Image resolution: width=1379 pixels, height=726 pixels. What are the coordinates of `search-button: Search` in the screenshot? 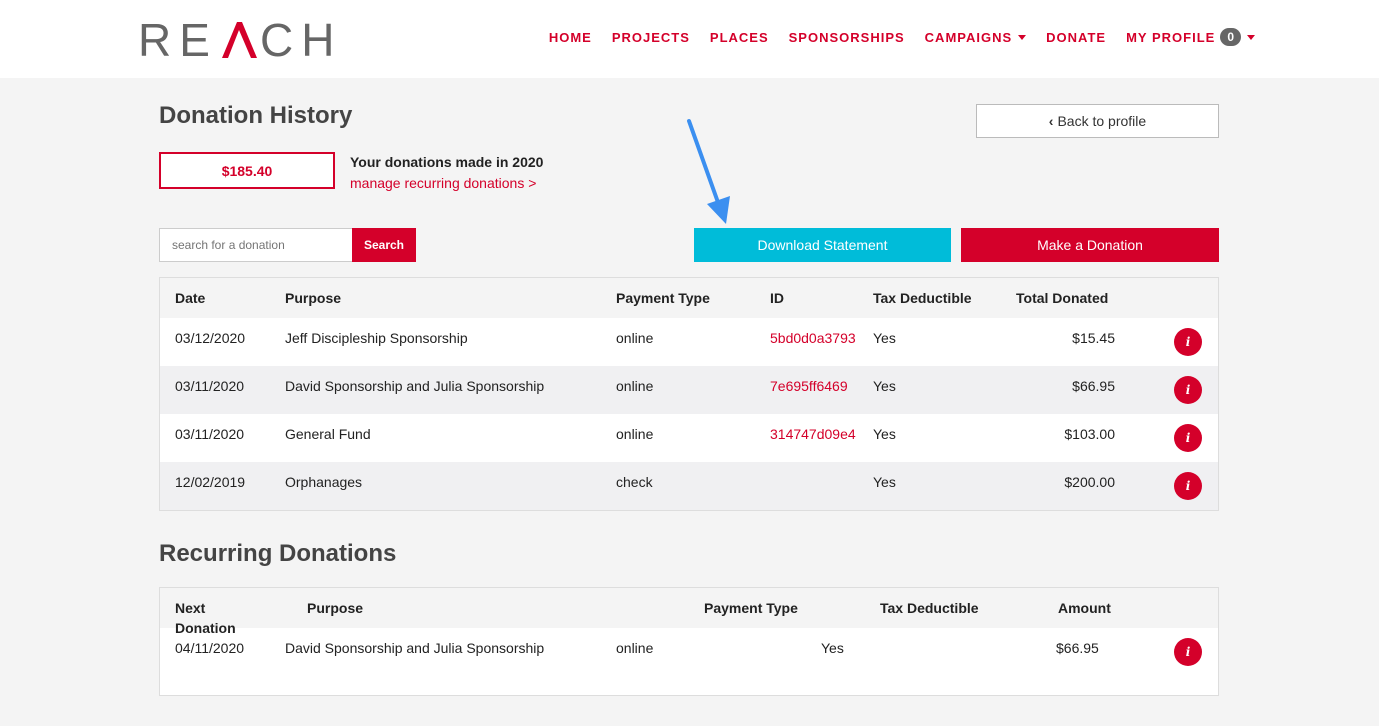 It's located at (384, 245).